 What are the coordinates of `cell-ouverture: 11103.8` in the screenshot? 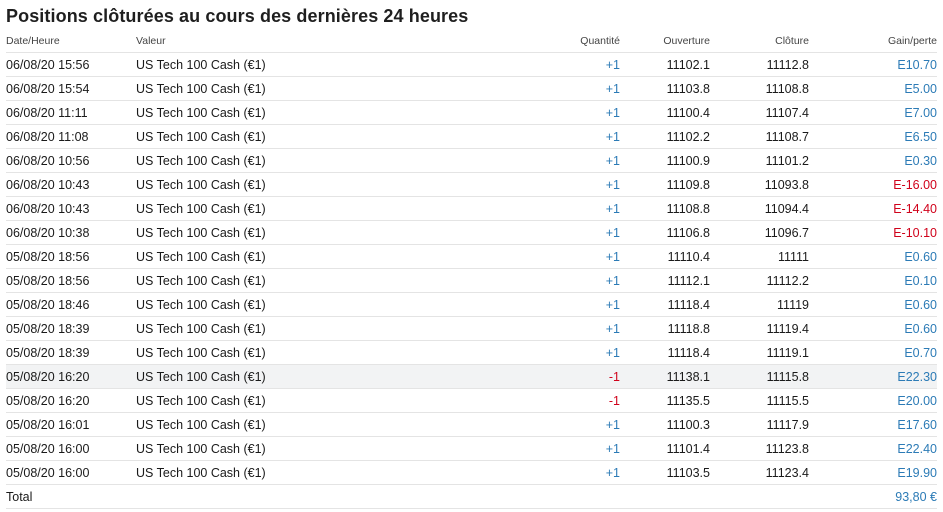 It's located at (665, 88).